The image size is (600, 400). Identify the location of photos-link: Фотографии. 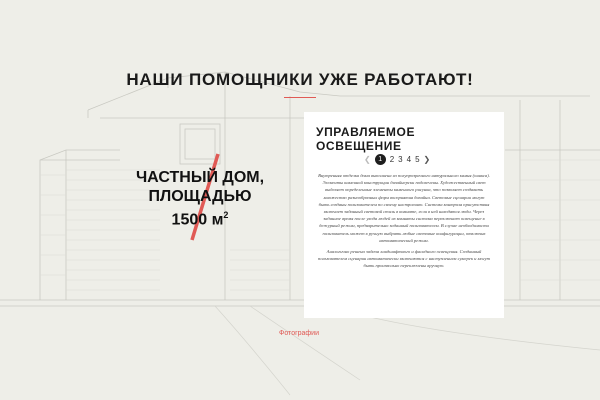
(299, 333).